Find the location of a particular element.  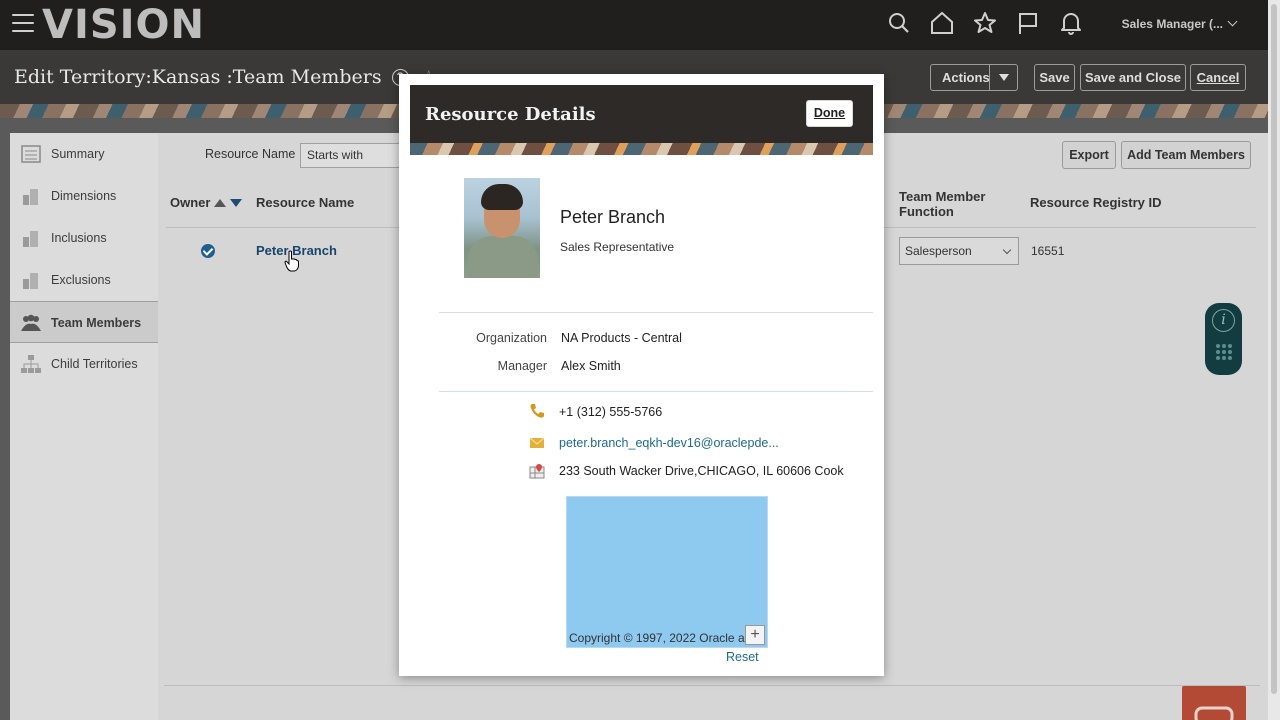

sidebar-item-label: Dimensions is located at coordinates (84, 196).